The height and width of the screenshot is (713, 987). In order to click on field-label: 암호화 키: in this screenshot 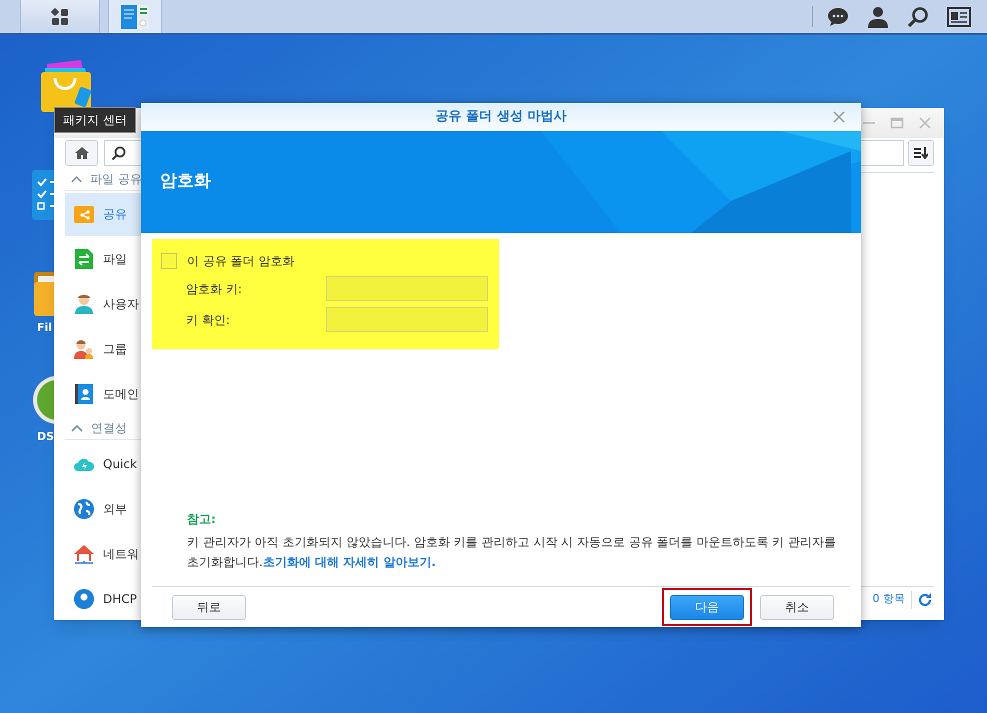, I will do `click(214, 289)`.